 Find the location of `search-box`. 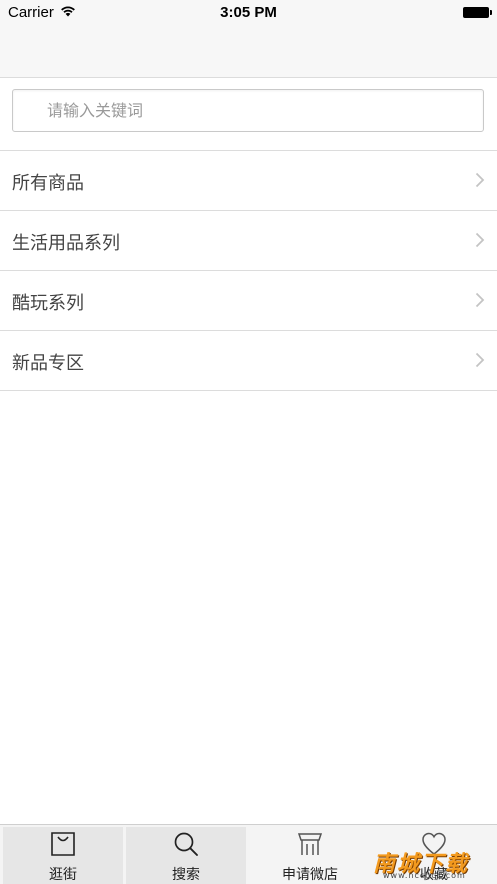

search-box is located at coordinates (248, 110).